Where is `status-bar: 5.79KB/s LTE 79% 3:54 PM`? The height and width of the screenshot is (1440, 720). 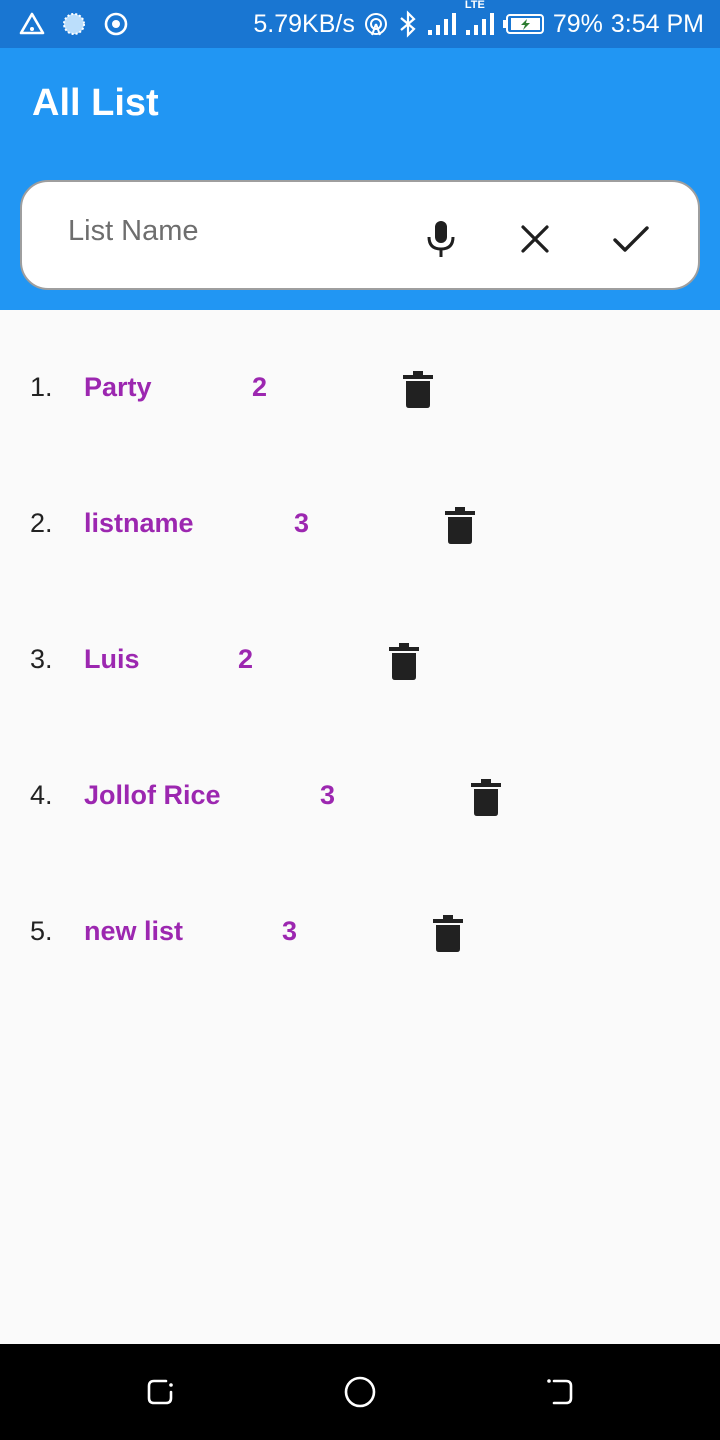
status-bar: 5.79KB/s LTE 79% 3:54 PM is located at coordinates (360, 24).